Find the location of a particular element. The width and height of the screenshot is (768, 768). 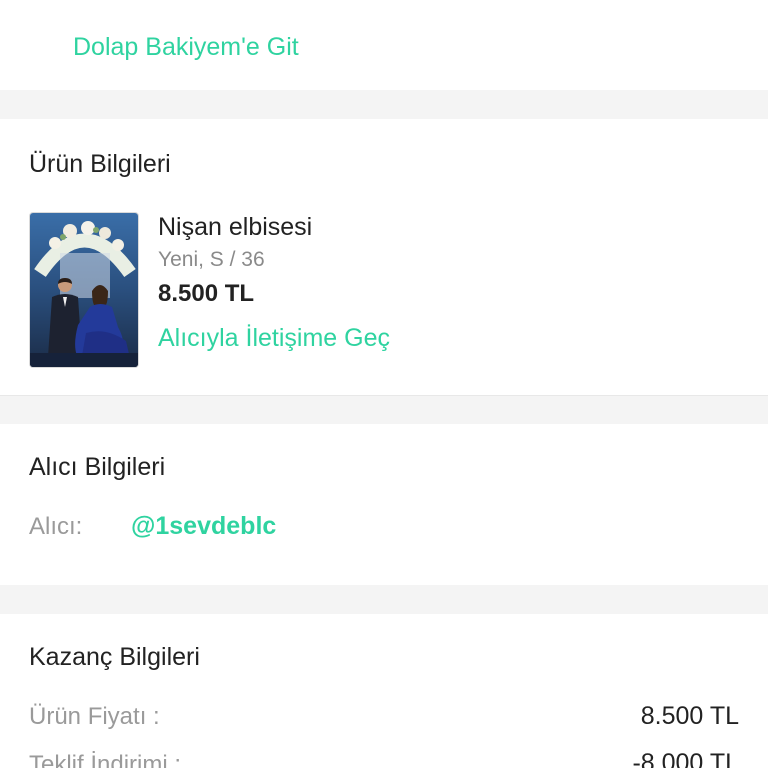

buyer-info-title: Alıcı Bilgileri is located at coordinates (97, 467).